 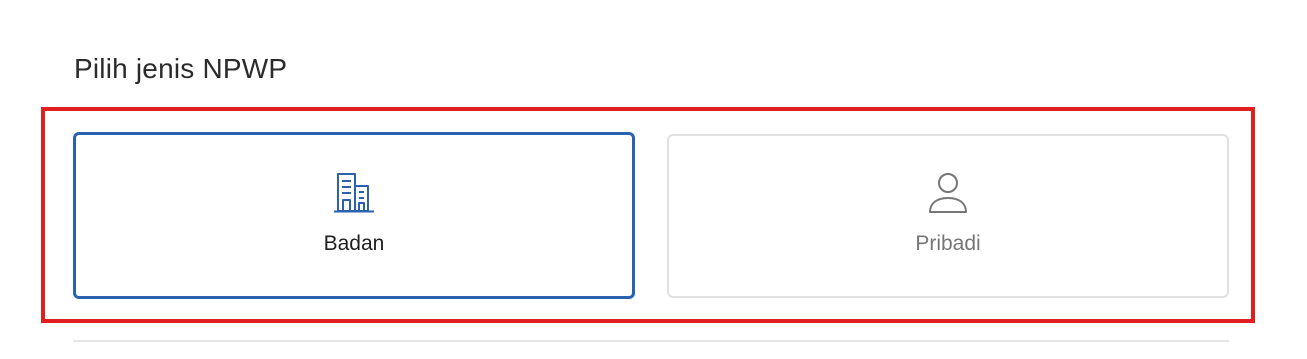 I want to click on option-label-badan: Badan, so click(x=354, y=243).